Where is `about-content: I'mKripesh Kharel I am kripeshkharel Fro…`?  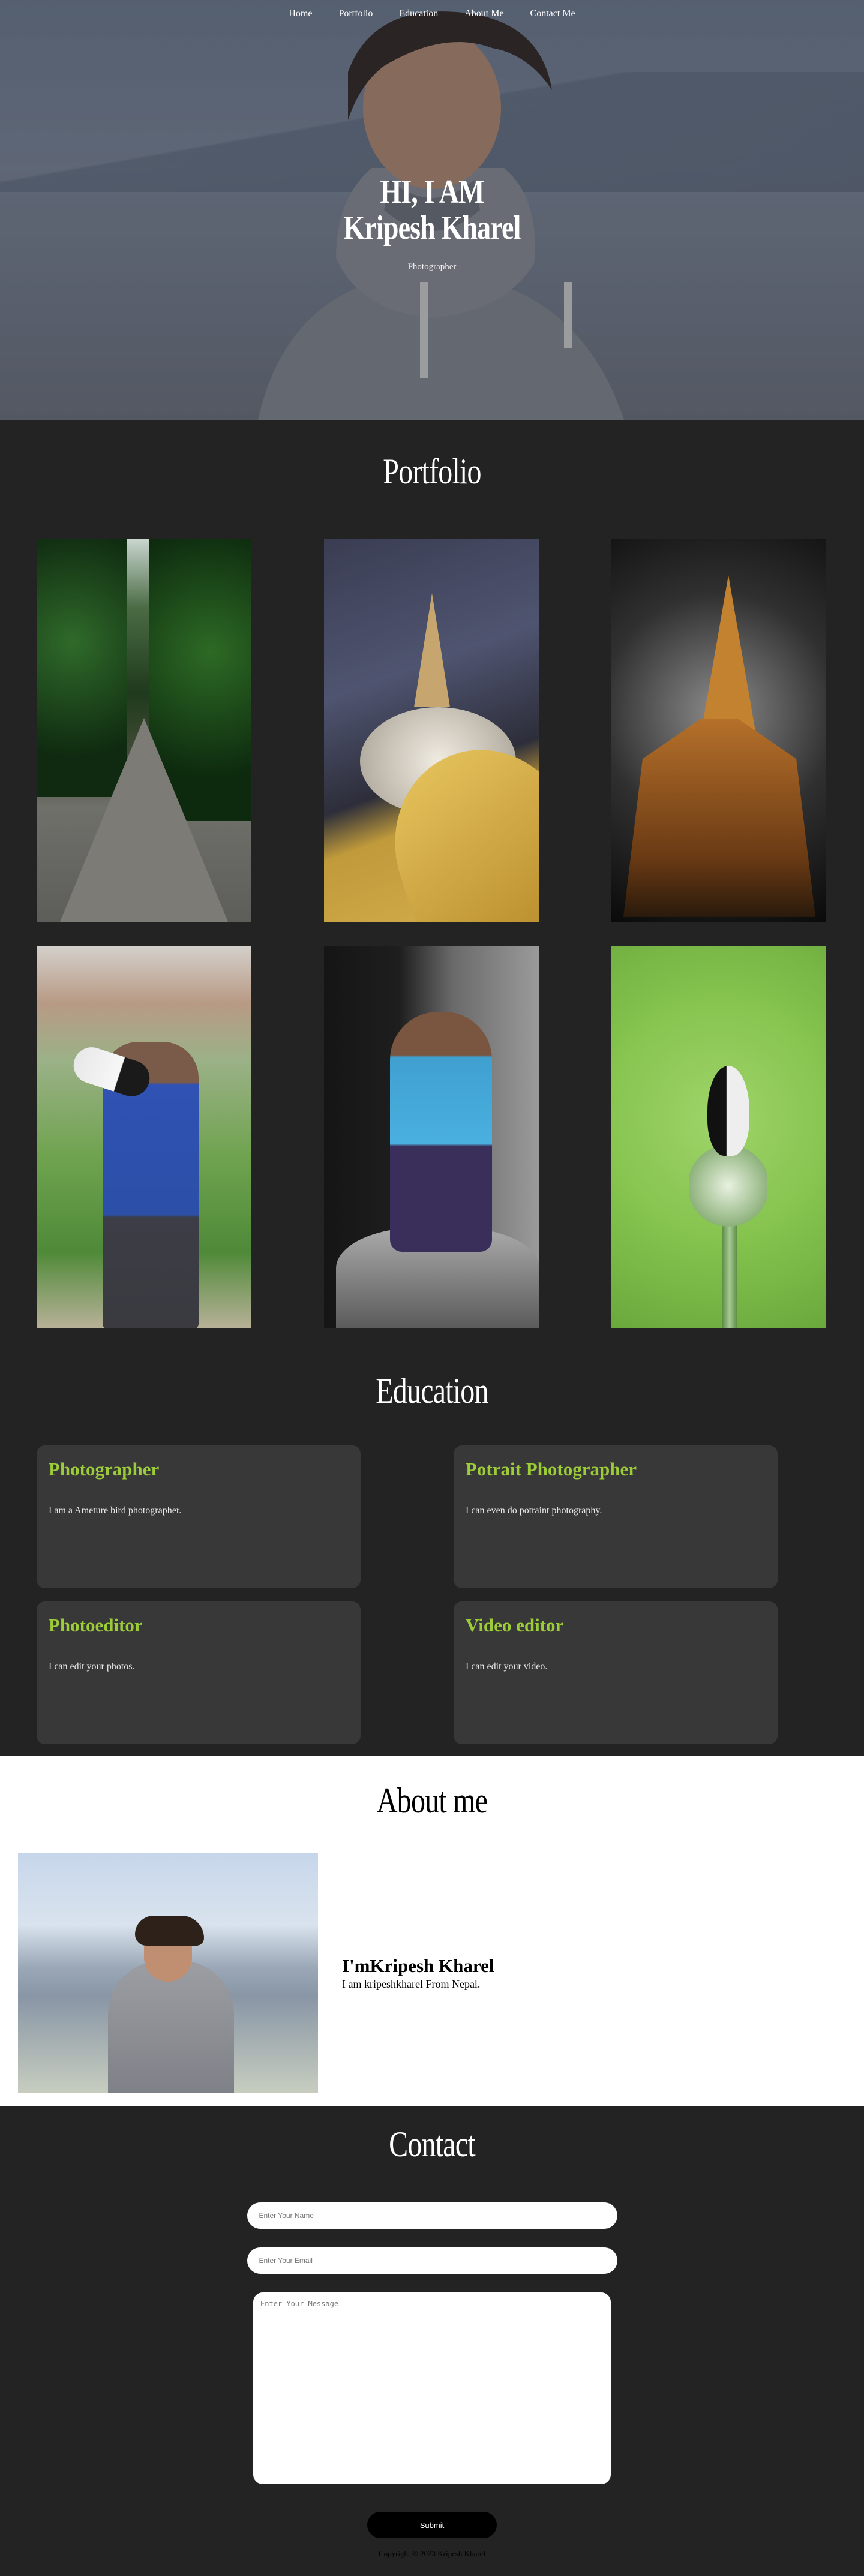
about-content: I'mKripesh Kharel I am kripeshkharel Fro… is located at coordinates (432, 1973).